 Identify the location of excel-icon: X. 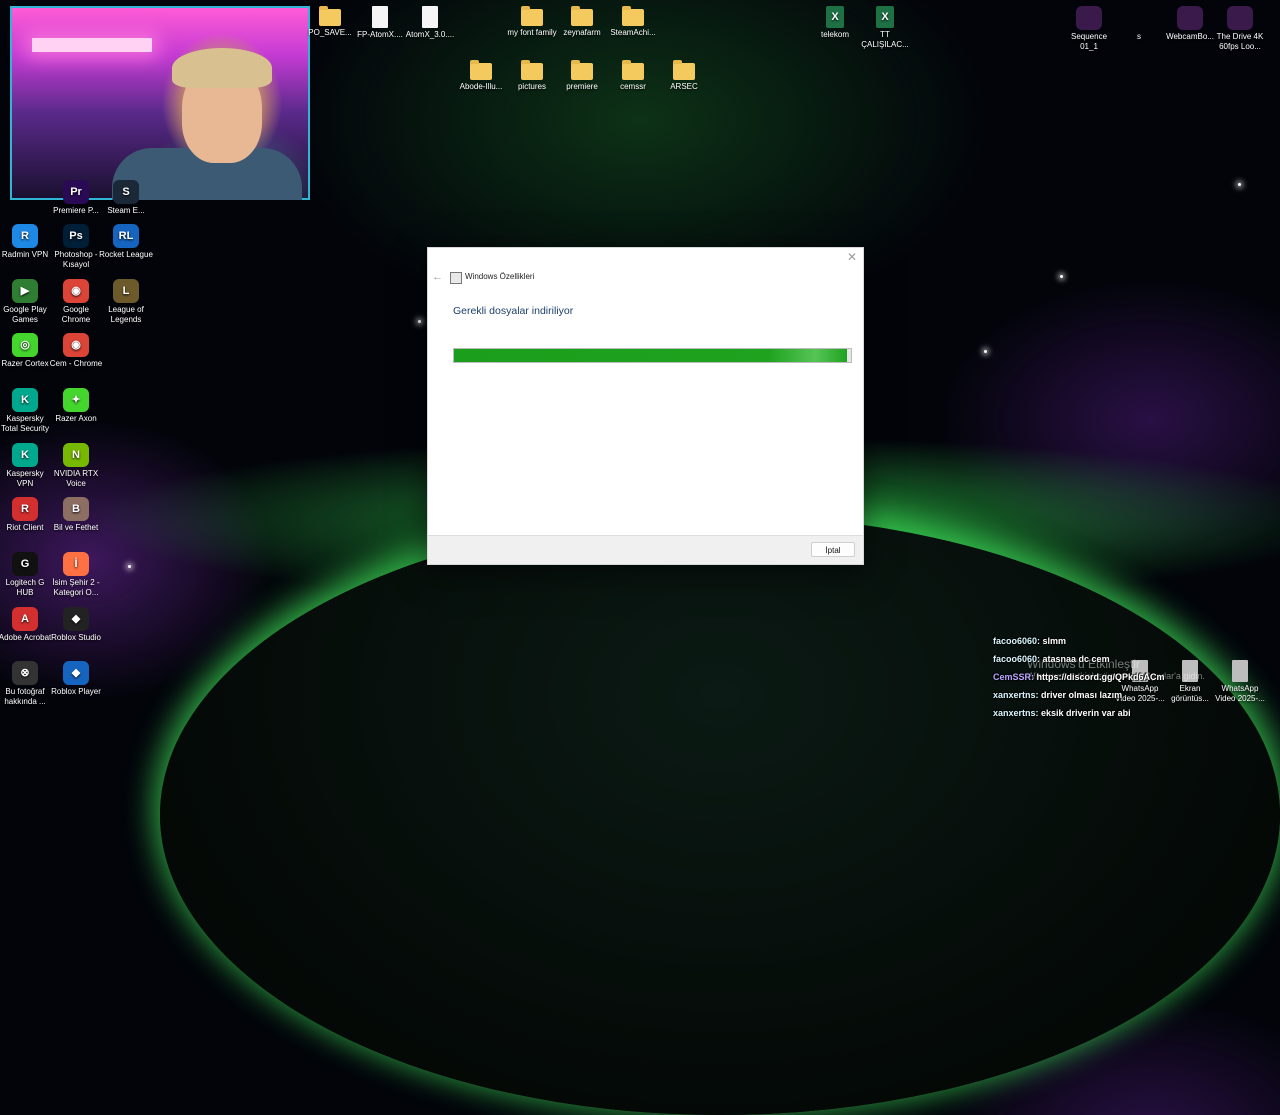
(885, 17).